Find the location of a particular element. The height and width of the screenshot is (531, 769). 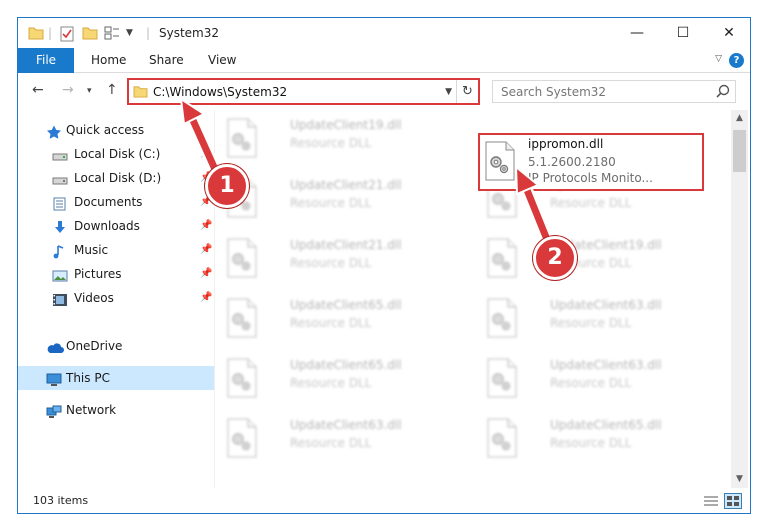

music-icon is located at coordinates (60, 251).